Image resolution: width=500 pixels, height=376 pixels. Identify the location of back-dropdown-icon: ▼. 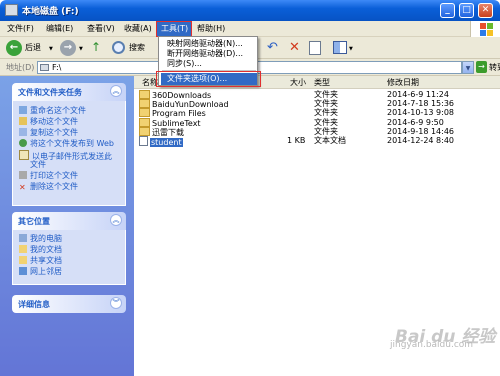
(51, 49).